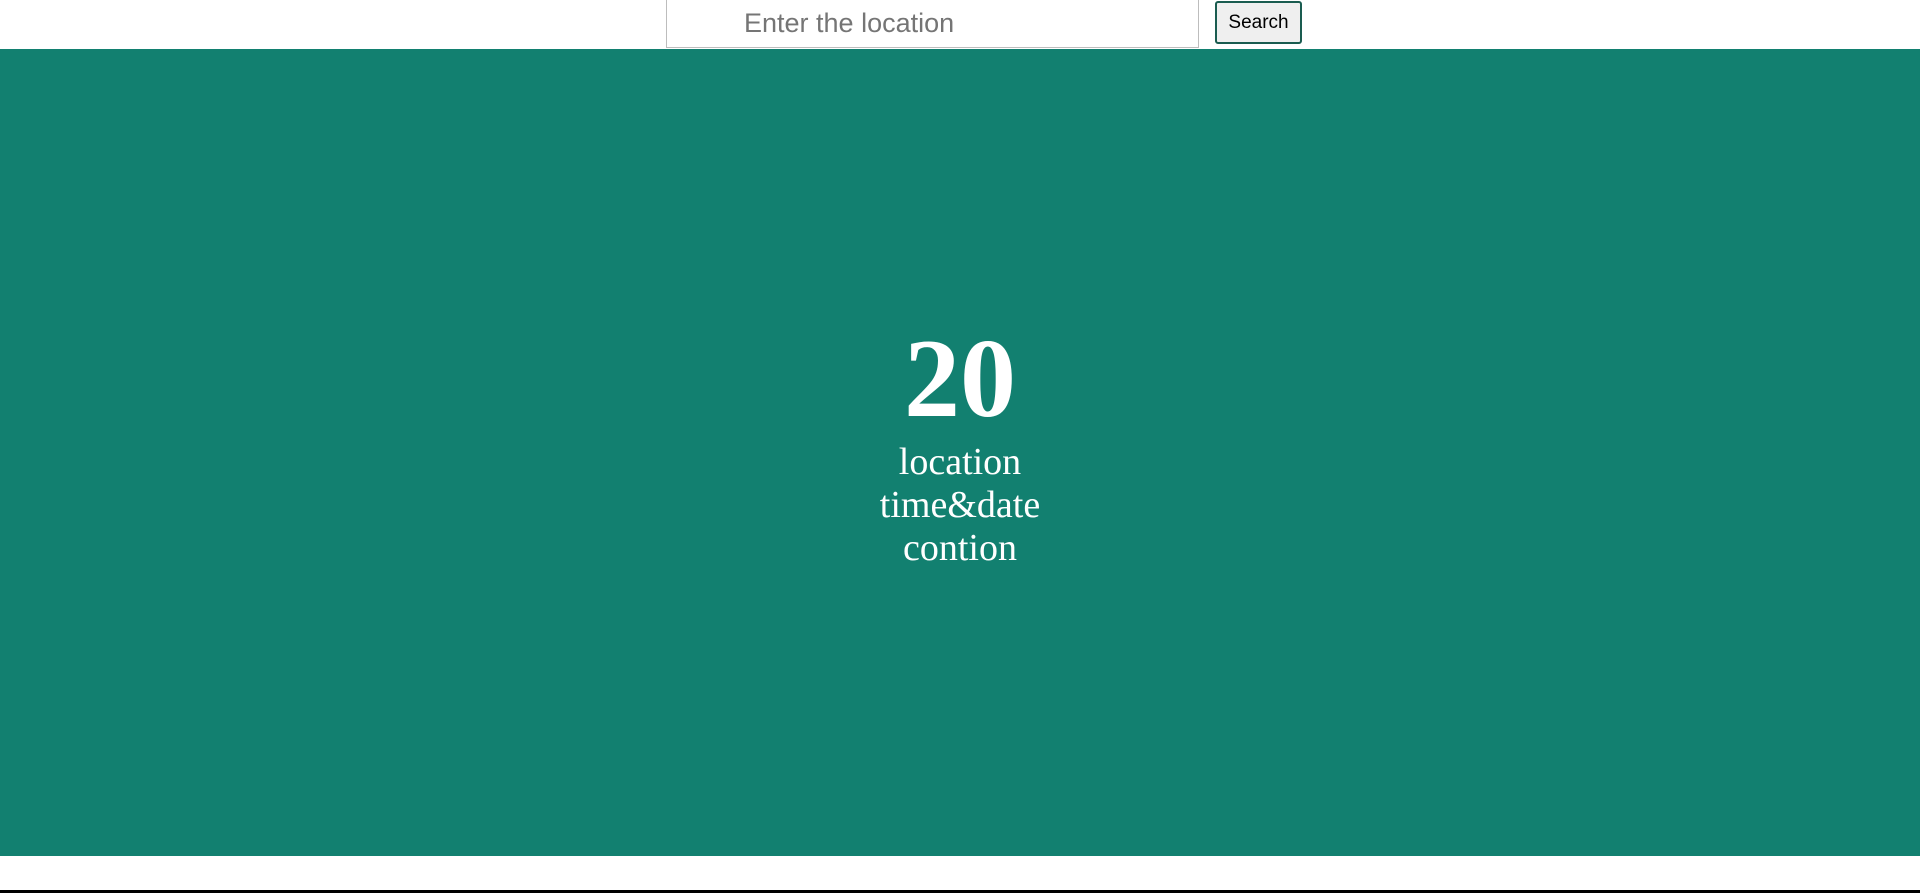 This screenshot has width=1920, height=893. I want to click on temperature-value: 20, so click(959, 379).